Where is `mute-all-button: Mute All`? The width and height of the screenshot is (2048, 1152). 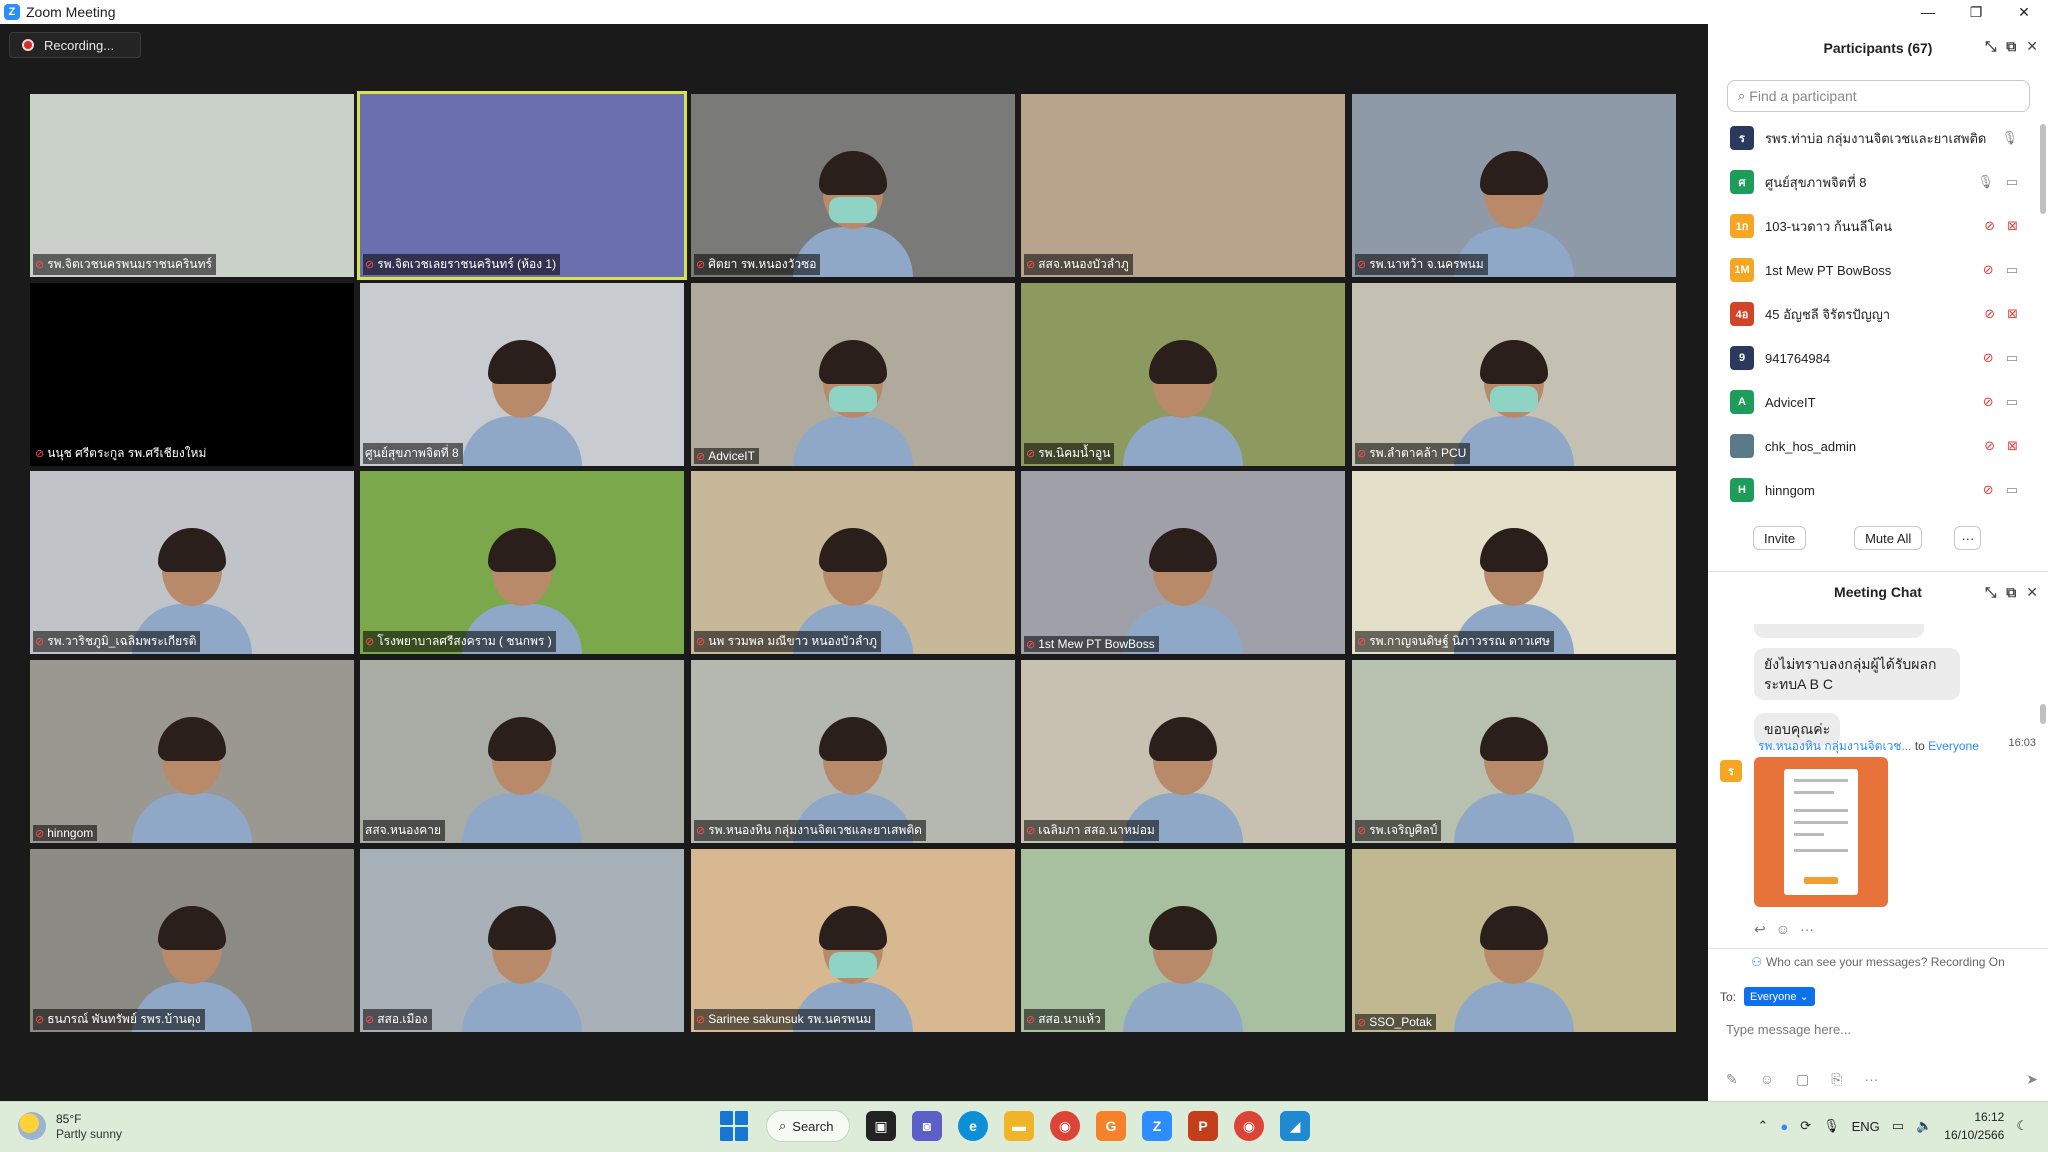 mute-all-button: Mute All is located at coordinates (1888, 538).